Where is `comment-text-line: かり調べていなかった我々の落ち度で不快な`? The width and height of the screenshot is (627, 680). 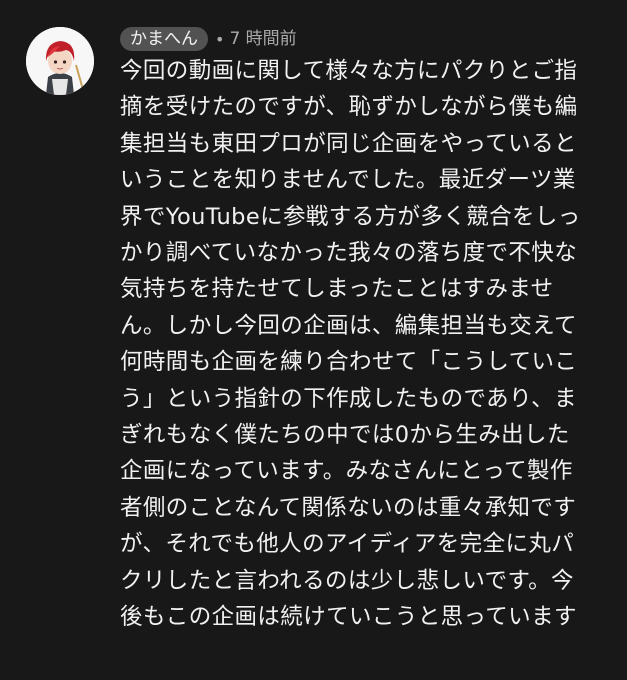 comment-text-line: かり調べていなかった我々の落ち度で不快な is located at coordinates (349, 253).